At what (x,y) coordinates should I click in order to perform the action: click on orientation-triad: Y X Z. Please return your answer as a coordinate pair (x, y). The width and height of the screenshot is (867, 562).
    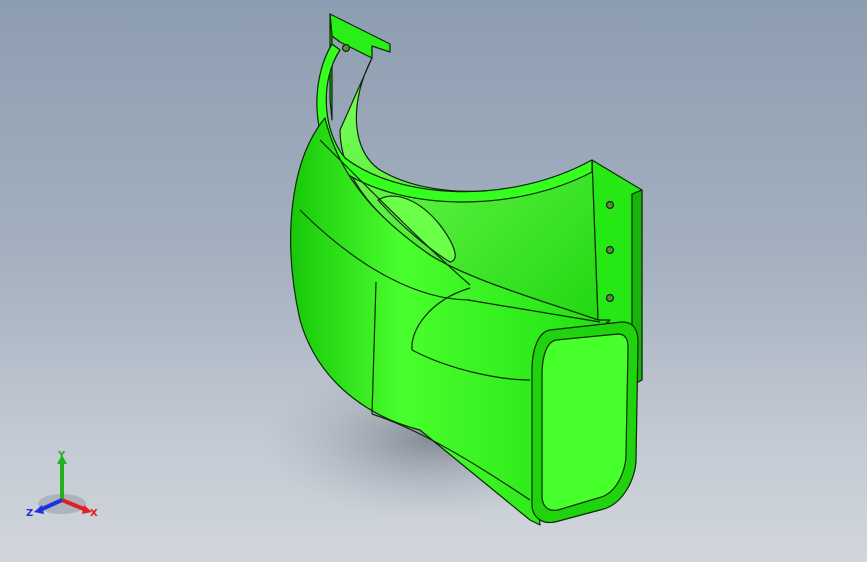
    Looking at the image, I should click on (64, 485).